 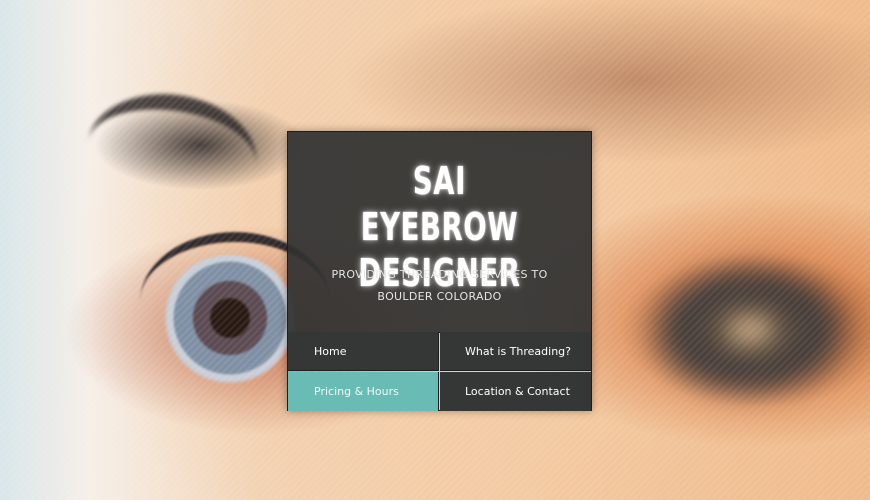 What do you see at coordinates (439, 204) in the screenshot?
I see `site-title-line1: SAI EYEBROW` at bounding box center [439, 204].